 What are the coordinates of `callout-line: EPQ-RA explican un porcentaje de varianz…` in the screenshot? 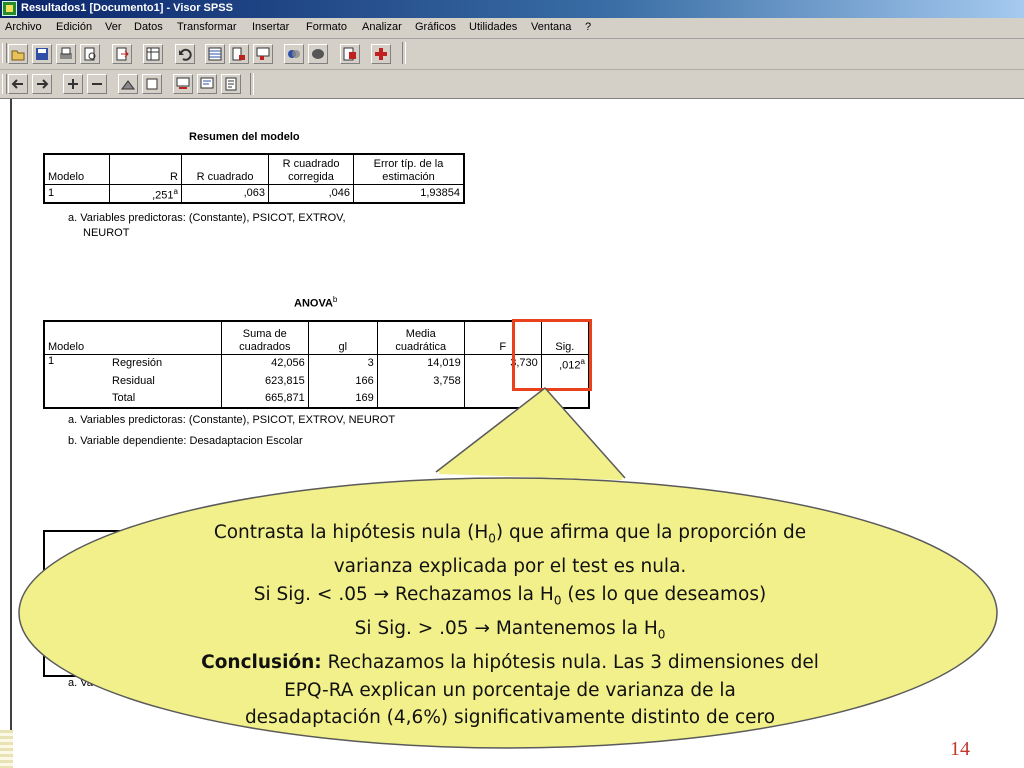 It's located at (510, 690).